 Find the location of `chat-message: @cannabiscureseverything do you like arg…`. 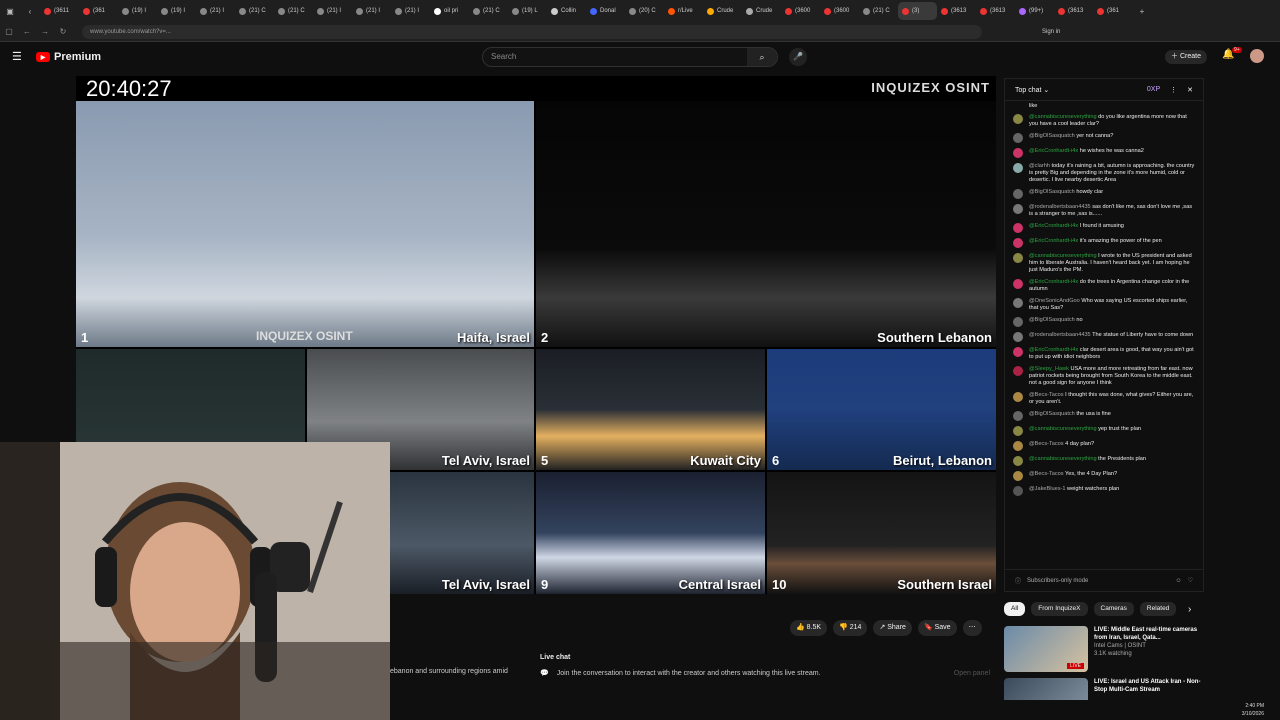

chat-message: @cannabiscureseverything do you like arg… is located at coordinates (1104, 121).